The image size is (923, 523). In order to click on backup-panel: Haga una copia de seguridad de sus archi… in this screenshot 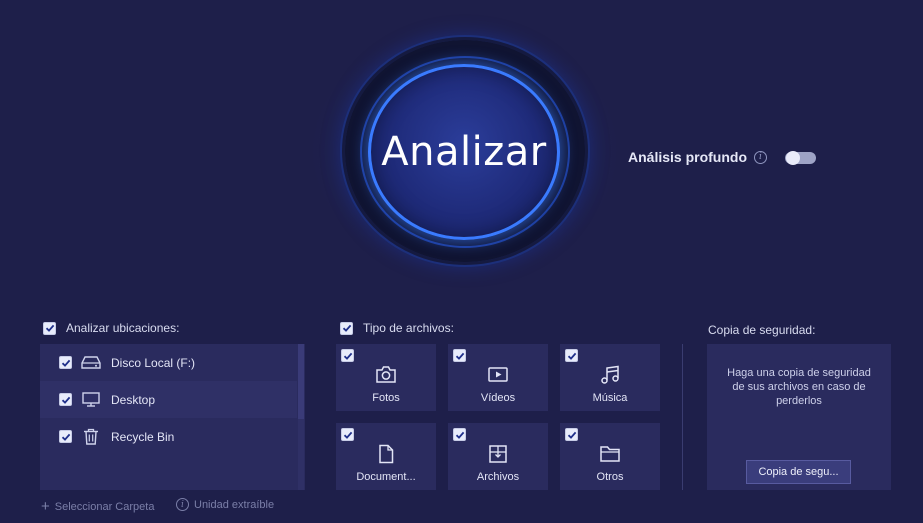, I will do `click(799, 417)`.